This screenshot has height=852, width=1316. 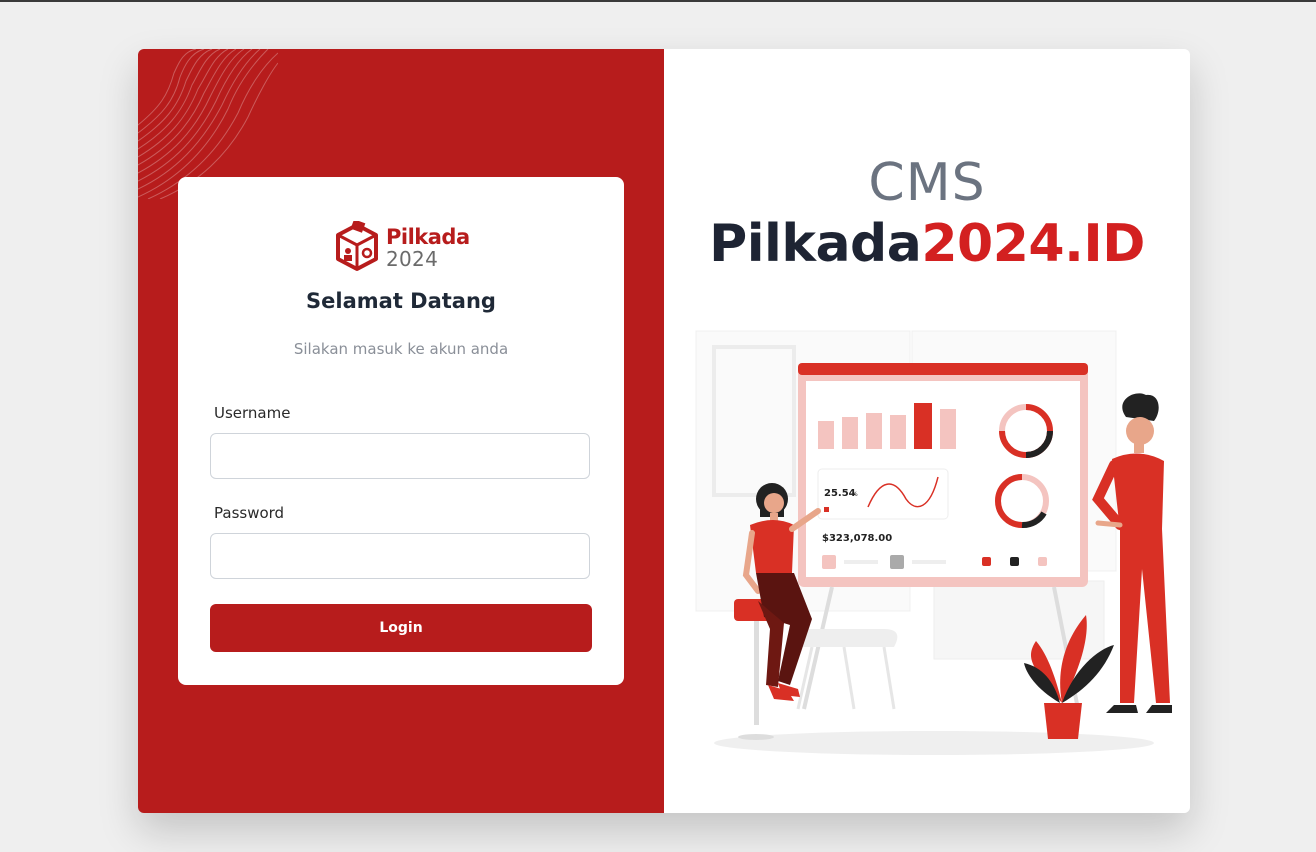 What do you see at coordinates (815, 244) in the screenshot?
I see `brand-title-pilkada: Pilkada` at bounding box center [815, 244].